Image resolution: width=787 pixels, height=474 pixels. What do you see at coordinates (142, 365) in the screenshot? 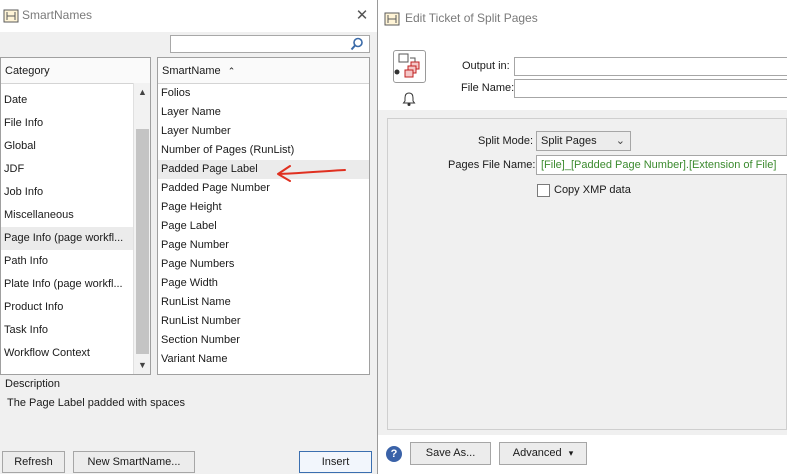
I see `scroll-down-icon: ▼` at bounding box center [142, 365].